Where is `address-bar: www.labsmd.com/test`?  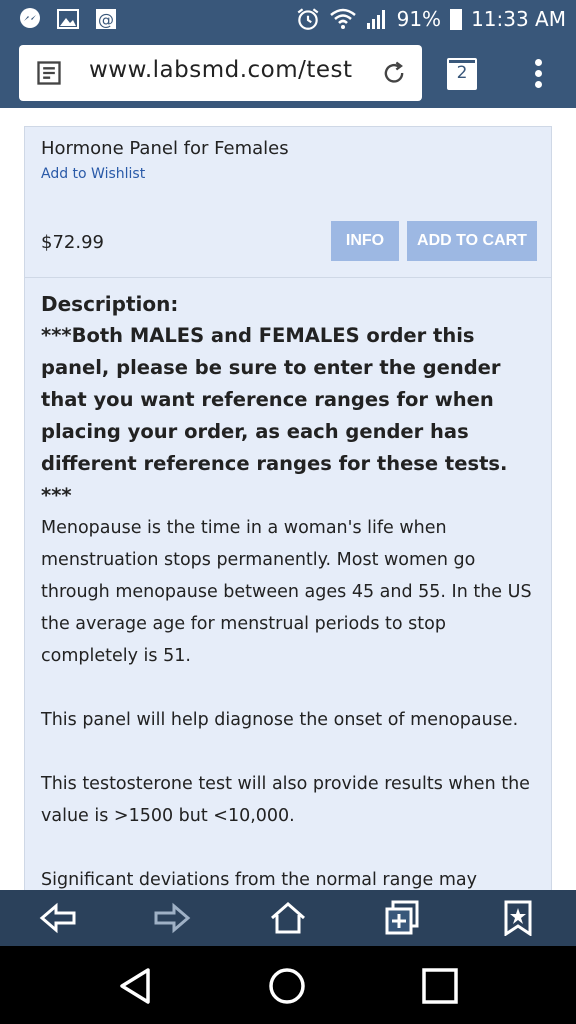
address-bar: www.labsmd.com/test is located at coordinates (220, 73).